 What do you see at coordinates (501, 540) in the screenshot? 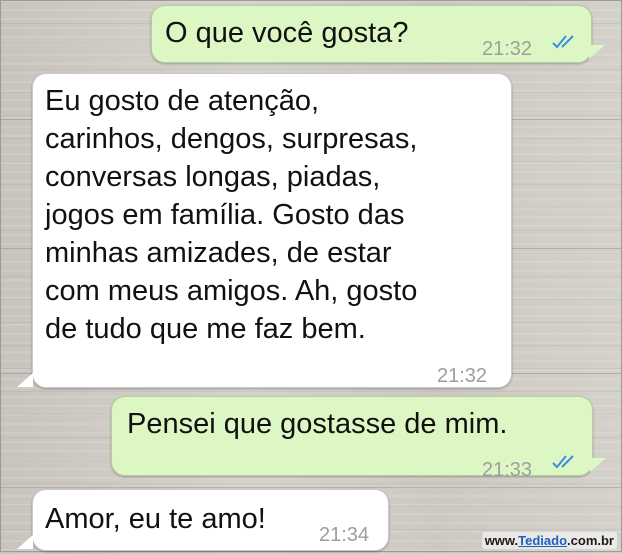
I see `watermark-prefix: www.` at bounding box center [501, 540].